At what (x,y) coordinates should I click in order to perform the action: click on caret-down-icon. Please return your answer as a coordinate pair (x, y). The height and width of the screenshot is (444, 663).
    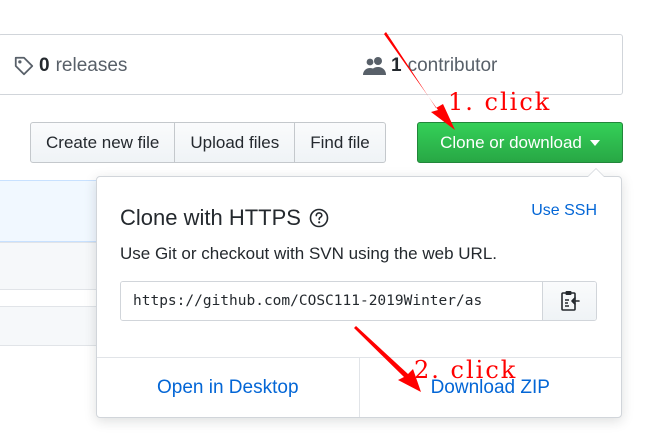
    Looking at the image, I should click on (594, 142).